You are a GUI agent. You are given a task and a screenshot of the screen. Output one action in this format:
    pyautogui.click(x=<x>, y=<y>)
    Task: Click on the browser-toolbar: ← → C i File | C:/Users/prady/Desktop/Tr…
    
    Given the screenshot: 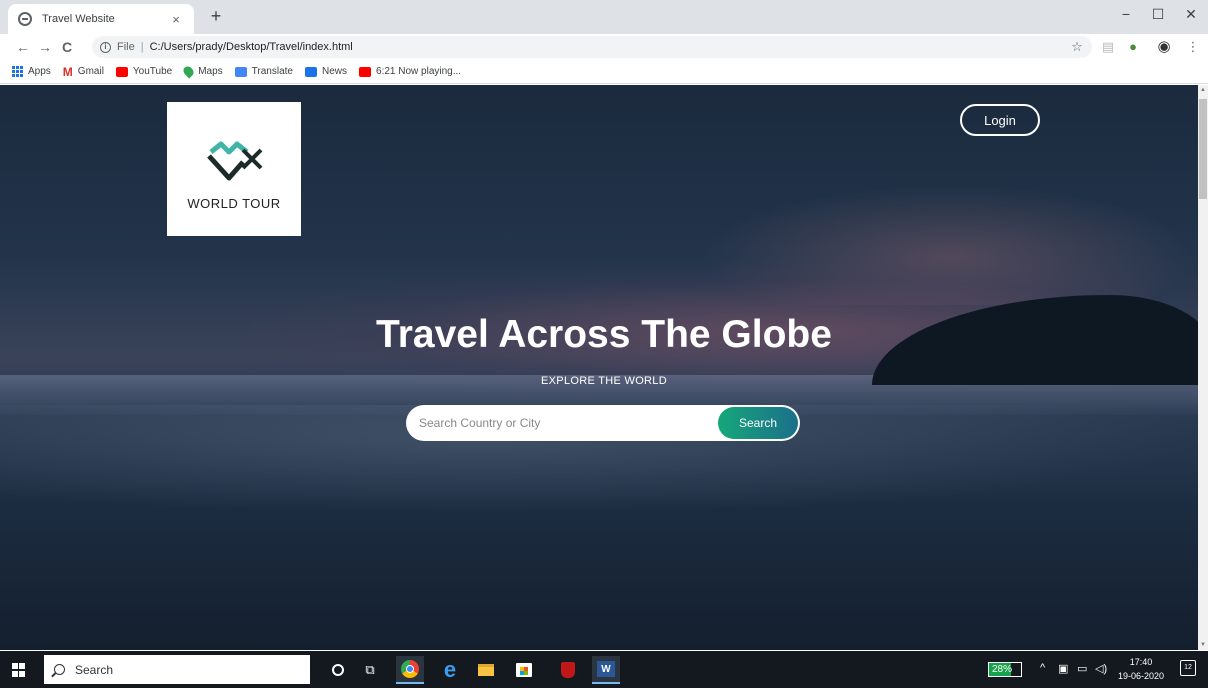 What is the action you would take?
    pyautogui.click(x=604, y=47)
    